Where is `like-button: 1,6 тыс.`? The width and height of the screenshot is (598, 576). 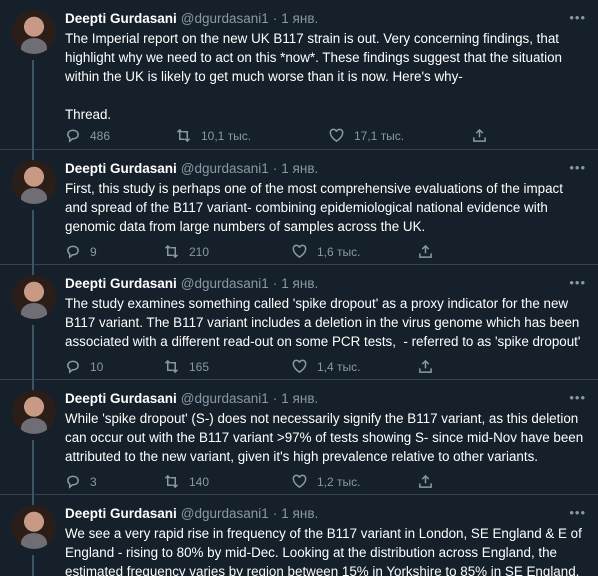
like-button: 1,6 тыс. is located at coordinates (326, 251).